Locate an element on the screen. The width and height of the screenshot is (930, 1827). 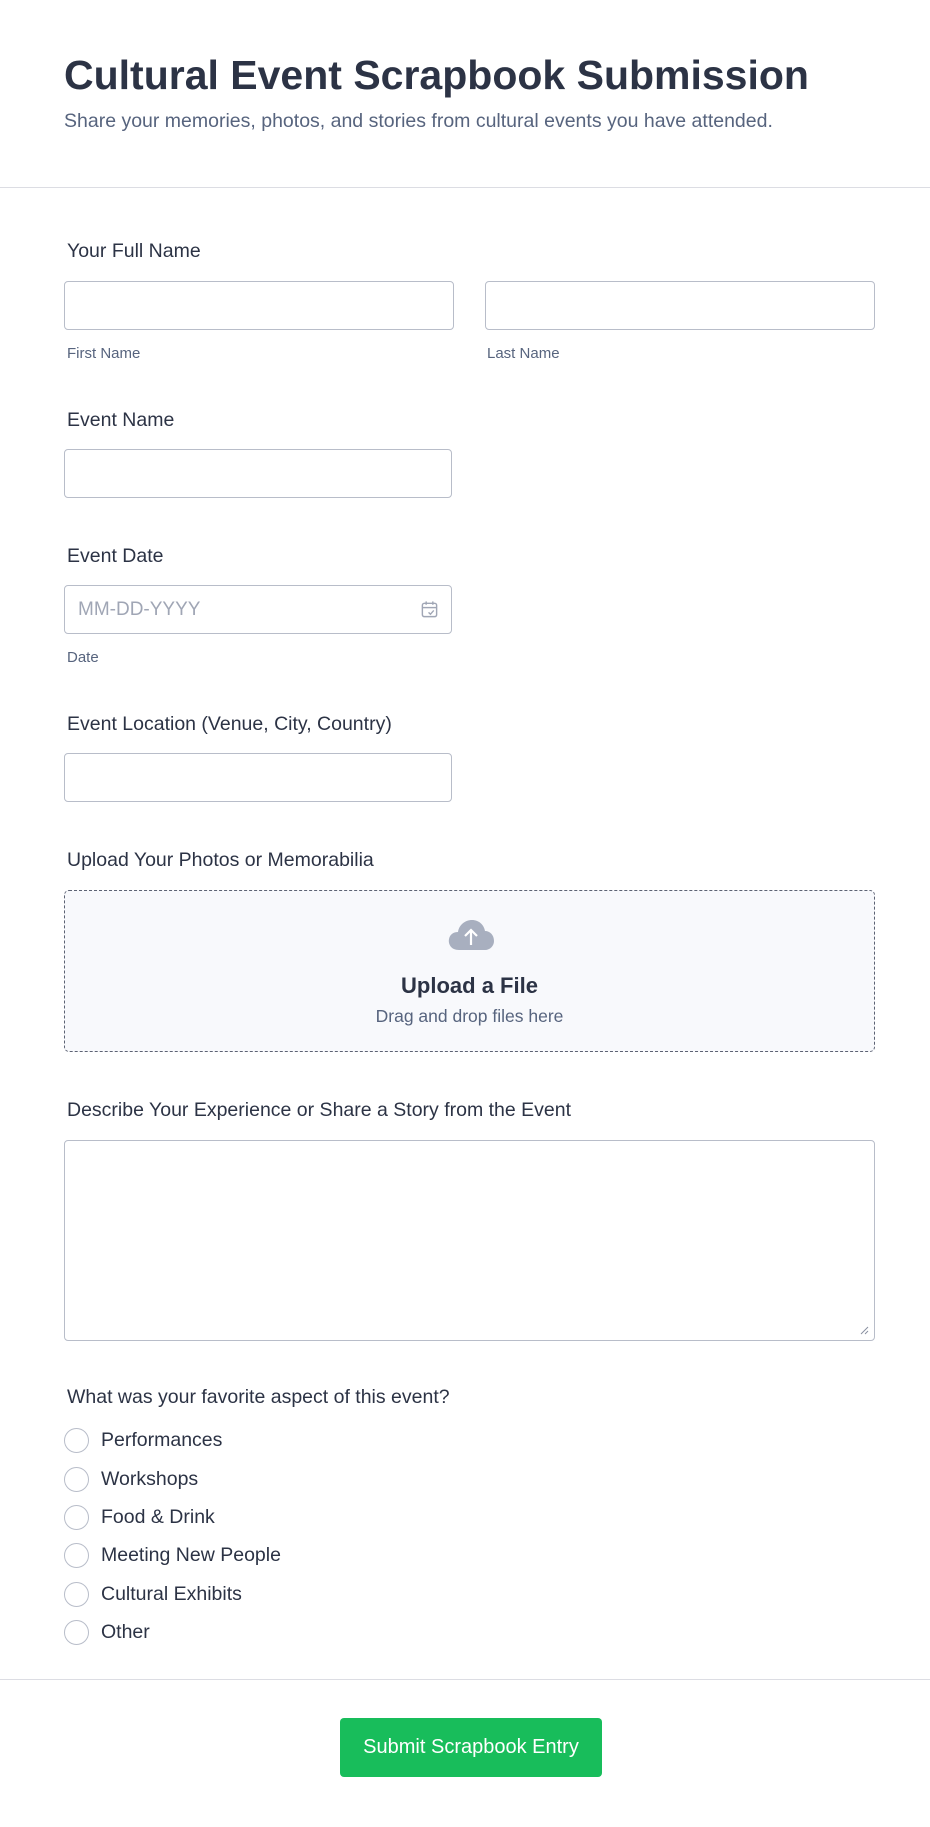
form-title: Cultural Event Scrapbook Submission is located at coordinates (436, 75).